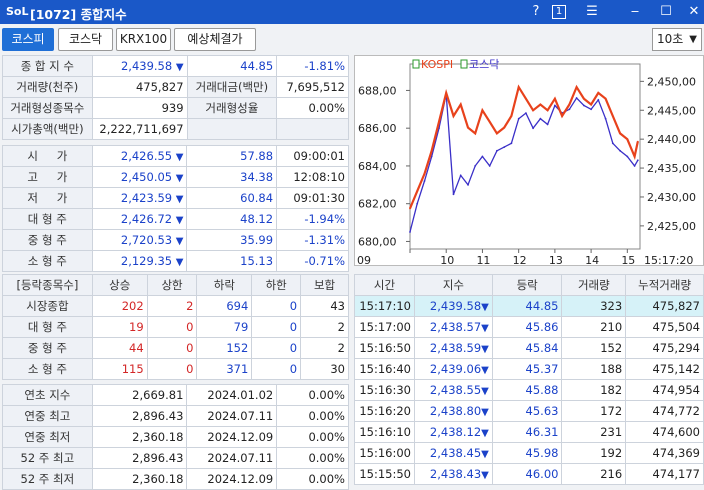  Describe the element at coordinates (119, 327) in the screenshot. I see `breadth-count: 19` at that location.